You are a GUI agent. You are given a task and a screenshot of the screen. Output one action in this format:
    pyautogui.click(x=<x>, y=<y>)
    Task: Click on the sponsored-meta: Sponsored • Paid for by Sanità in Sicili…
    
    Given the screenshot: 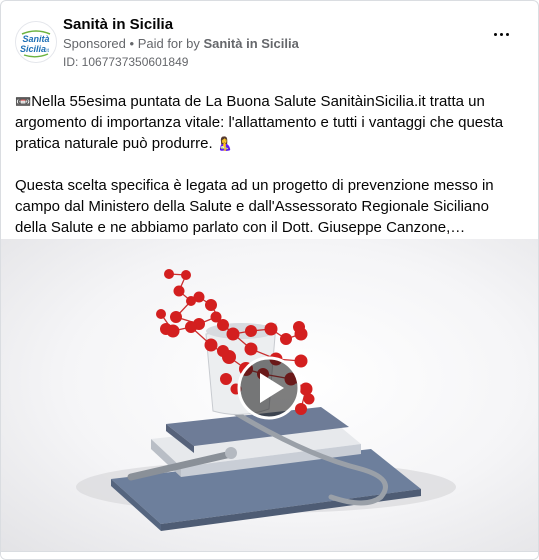 What is the action you would take?
    pyautogui.click(x=181, y=43)
    